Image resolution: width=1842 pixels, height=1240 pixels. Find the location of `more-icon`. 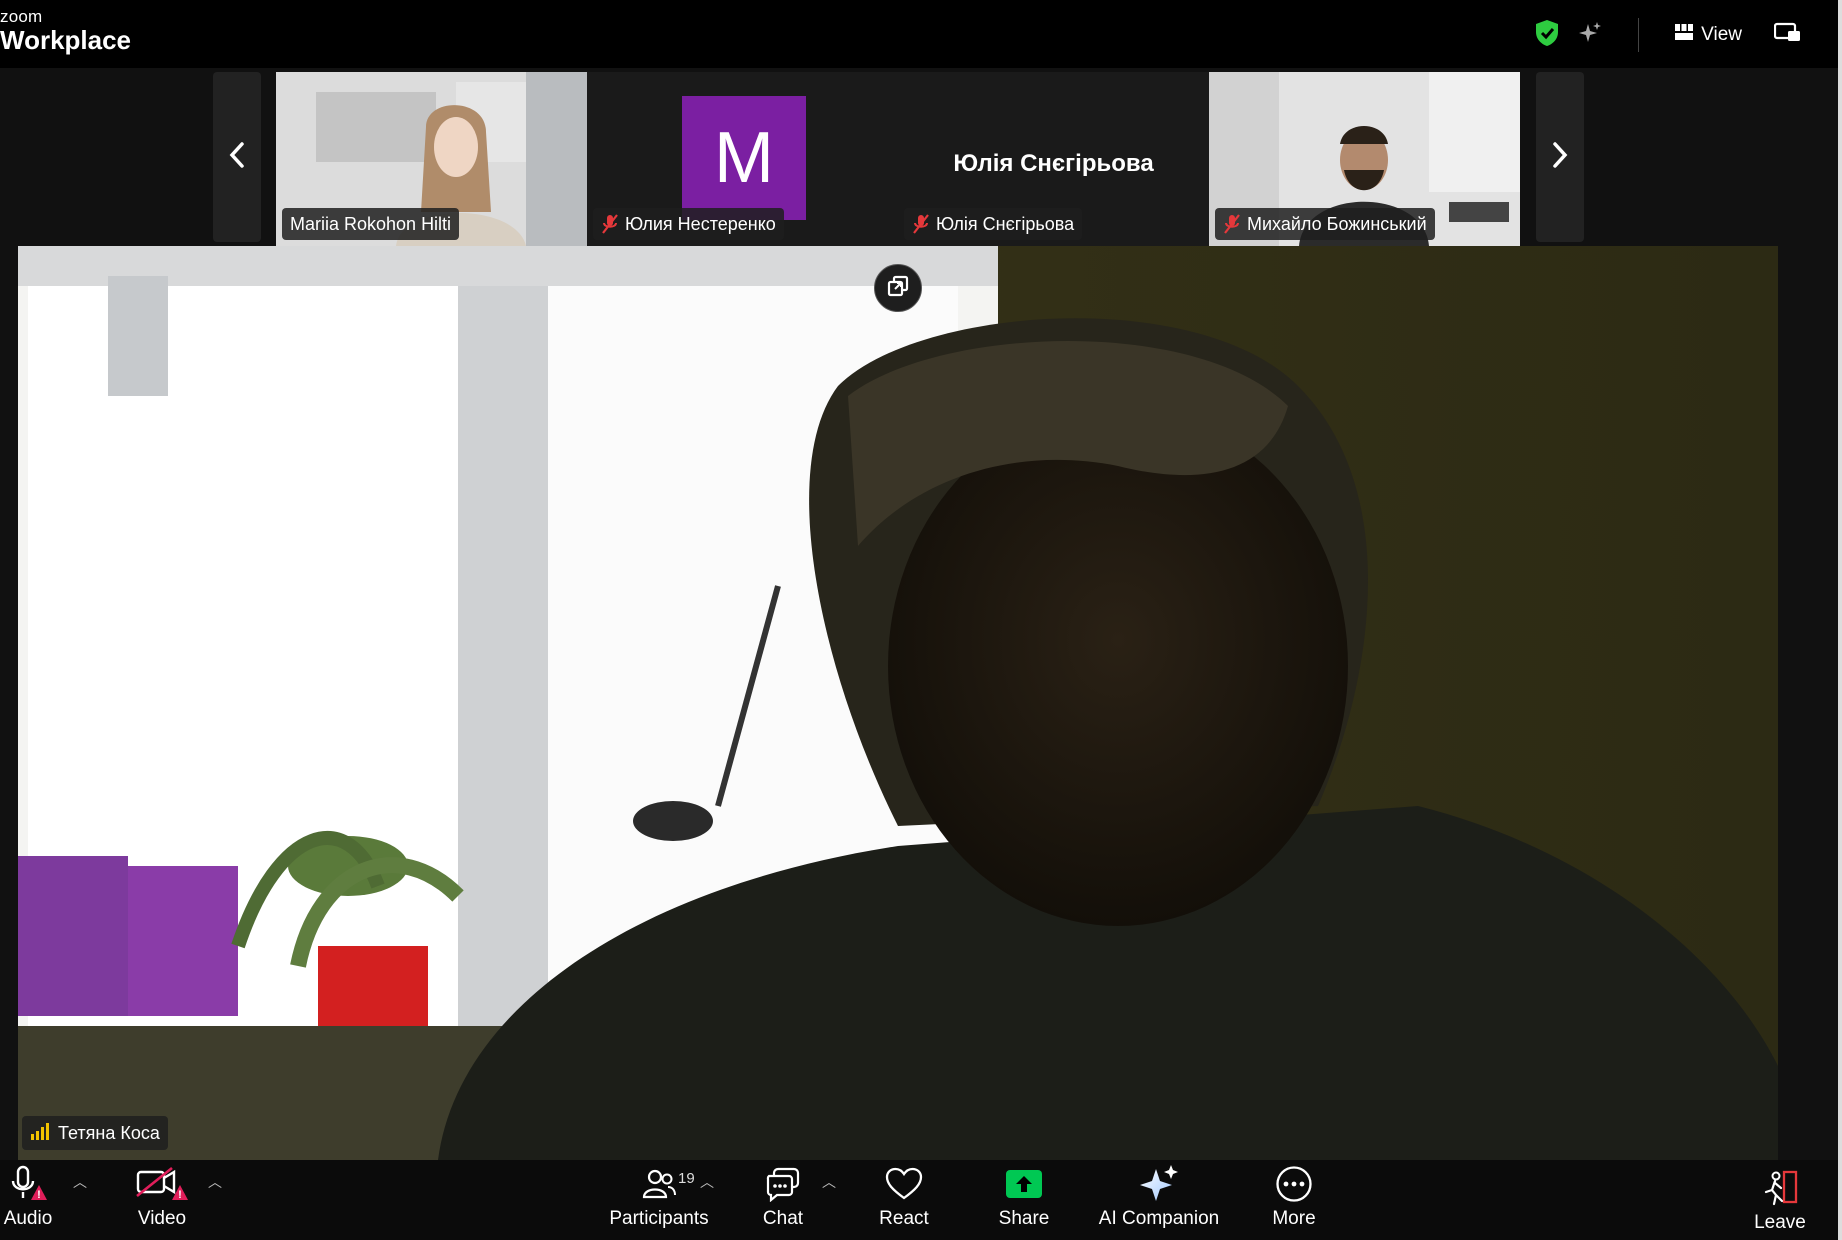

more-icon is located at coordinates (1294, 1184).